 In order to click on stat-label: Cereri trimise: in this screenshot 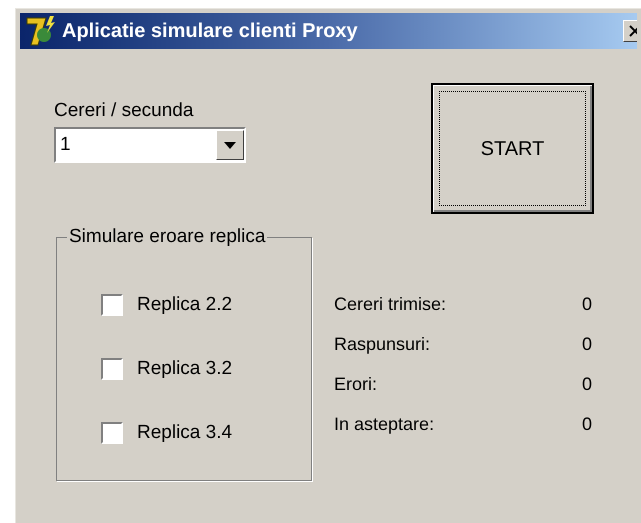, I will do `click(390, 304)`.